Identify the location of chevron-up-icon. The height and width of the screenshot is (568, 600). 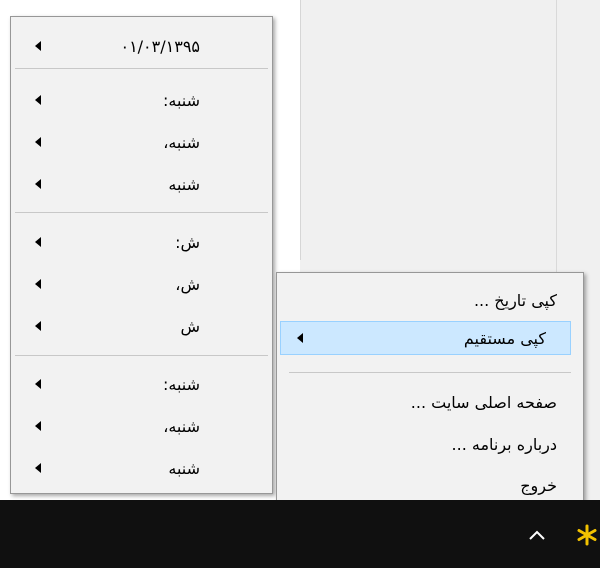
(537, 535).